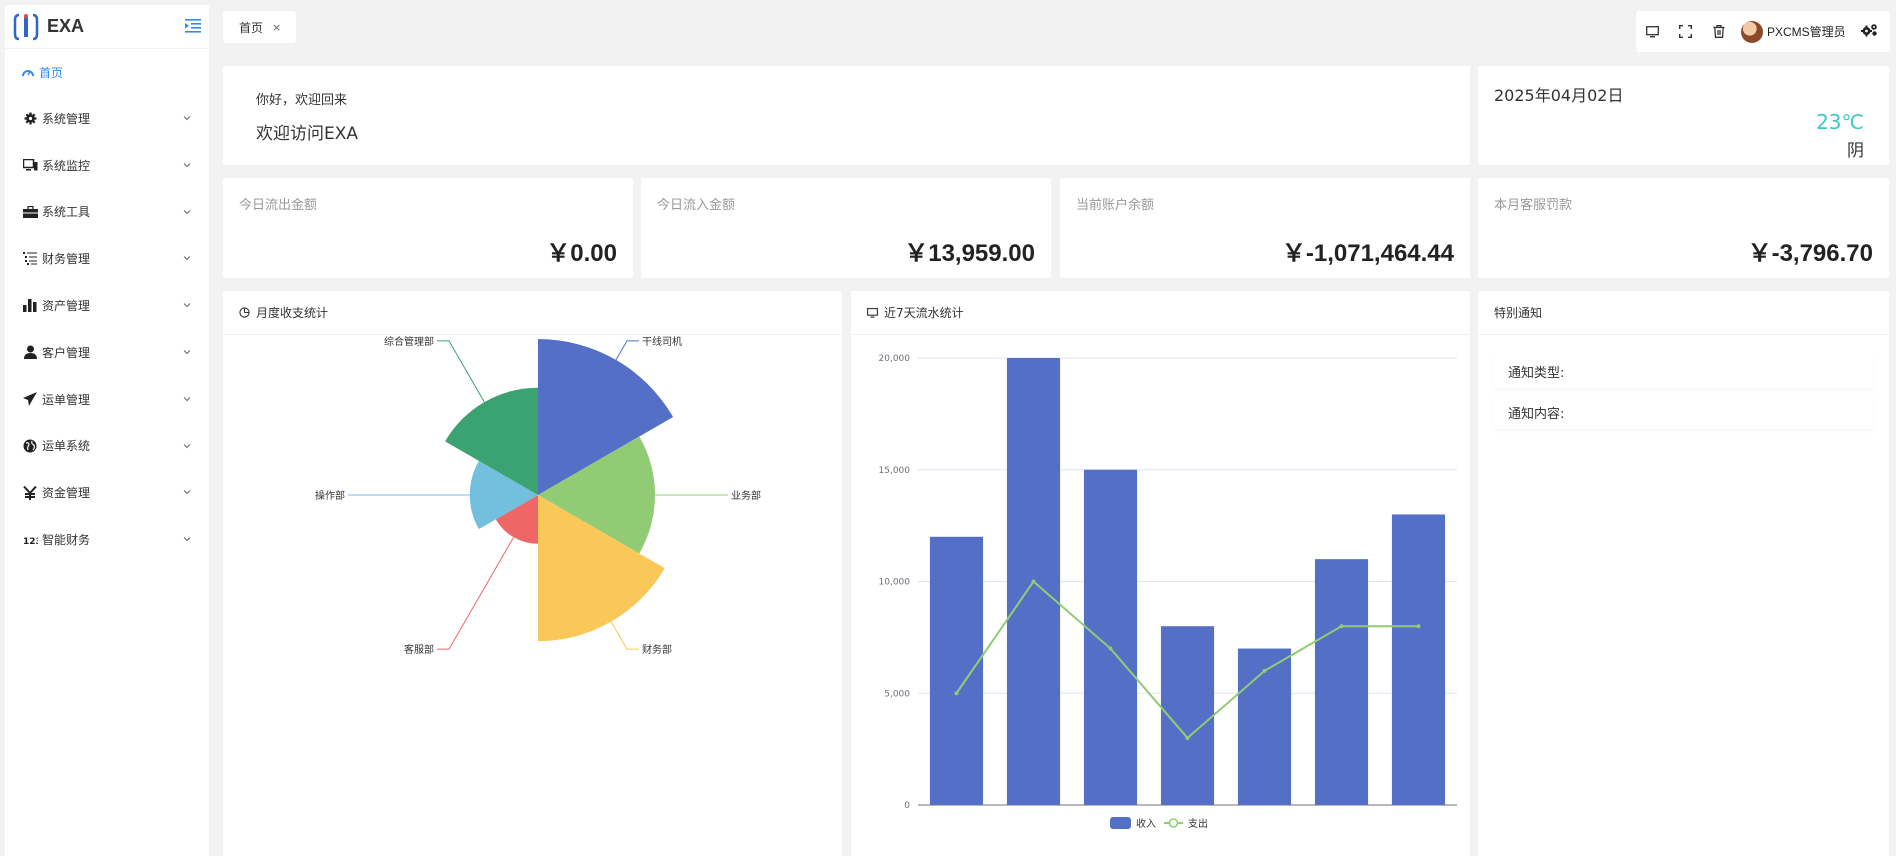 The image size is (1896, 856). I want to click on top-toolbar: PXCMS管理员, so click(1763, 31).